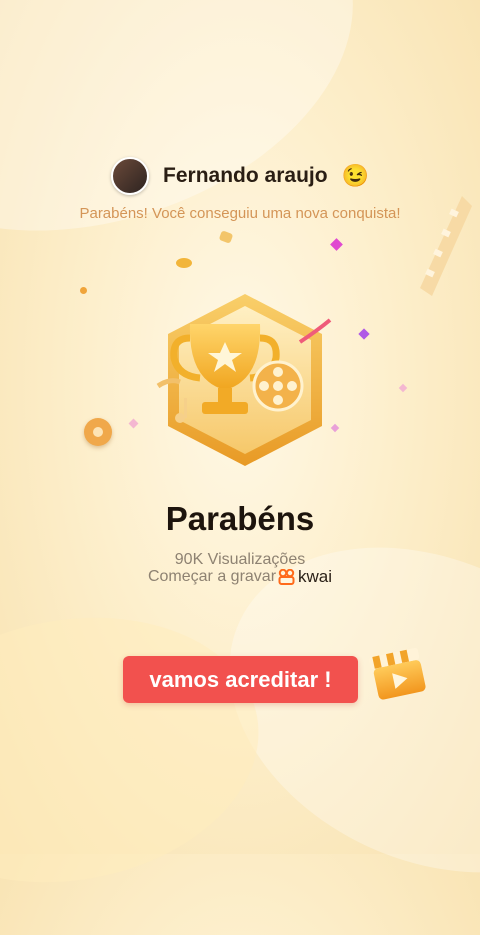 This screenshot has height=935, width=480. Describe the element at coordinates (212, 576) in the screenshot. I see `record-text: Começar a gravar` at that location.